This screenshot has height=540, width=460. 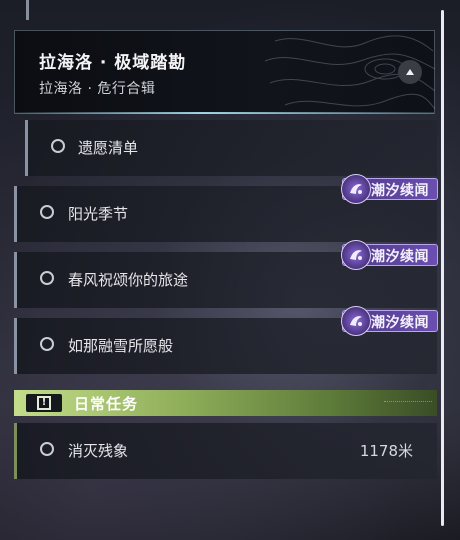 I want to click on daily-quest-header: ! 日常任务, so click(x=225, y=403).